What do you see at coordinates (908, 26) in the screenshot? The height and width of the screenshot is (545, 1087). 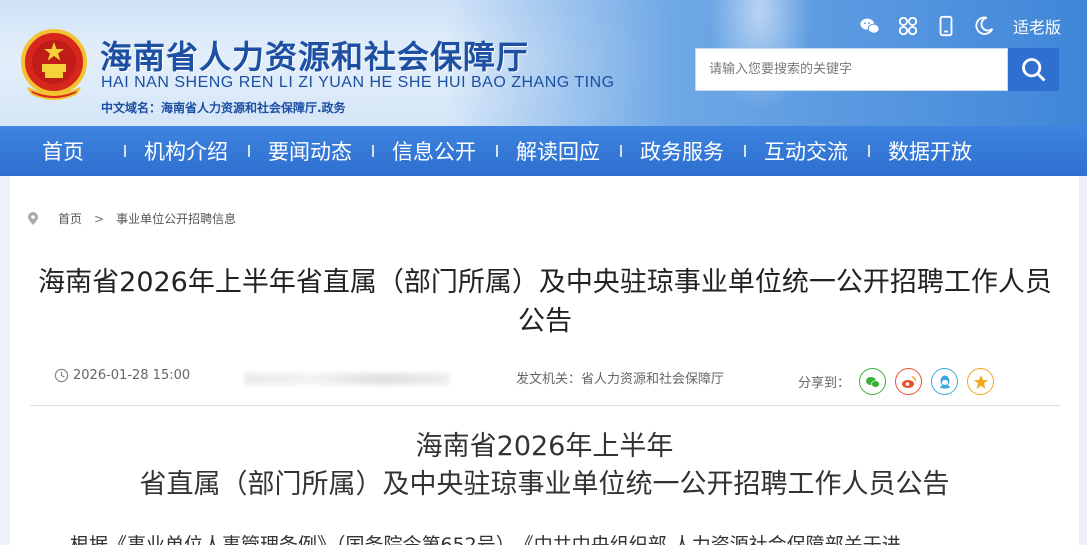 I see `apps-icon` at bounding box center [908, 26].